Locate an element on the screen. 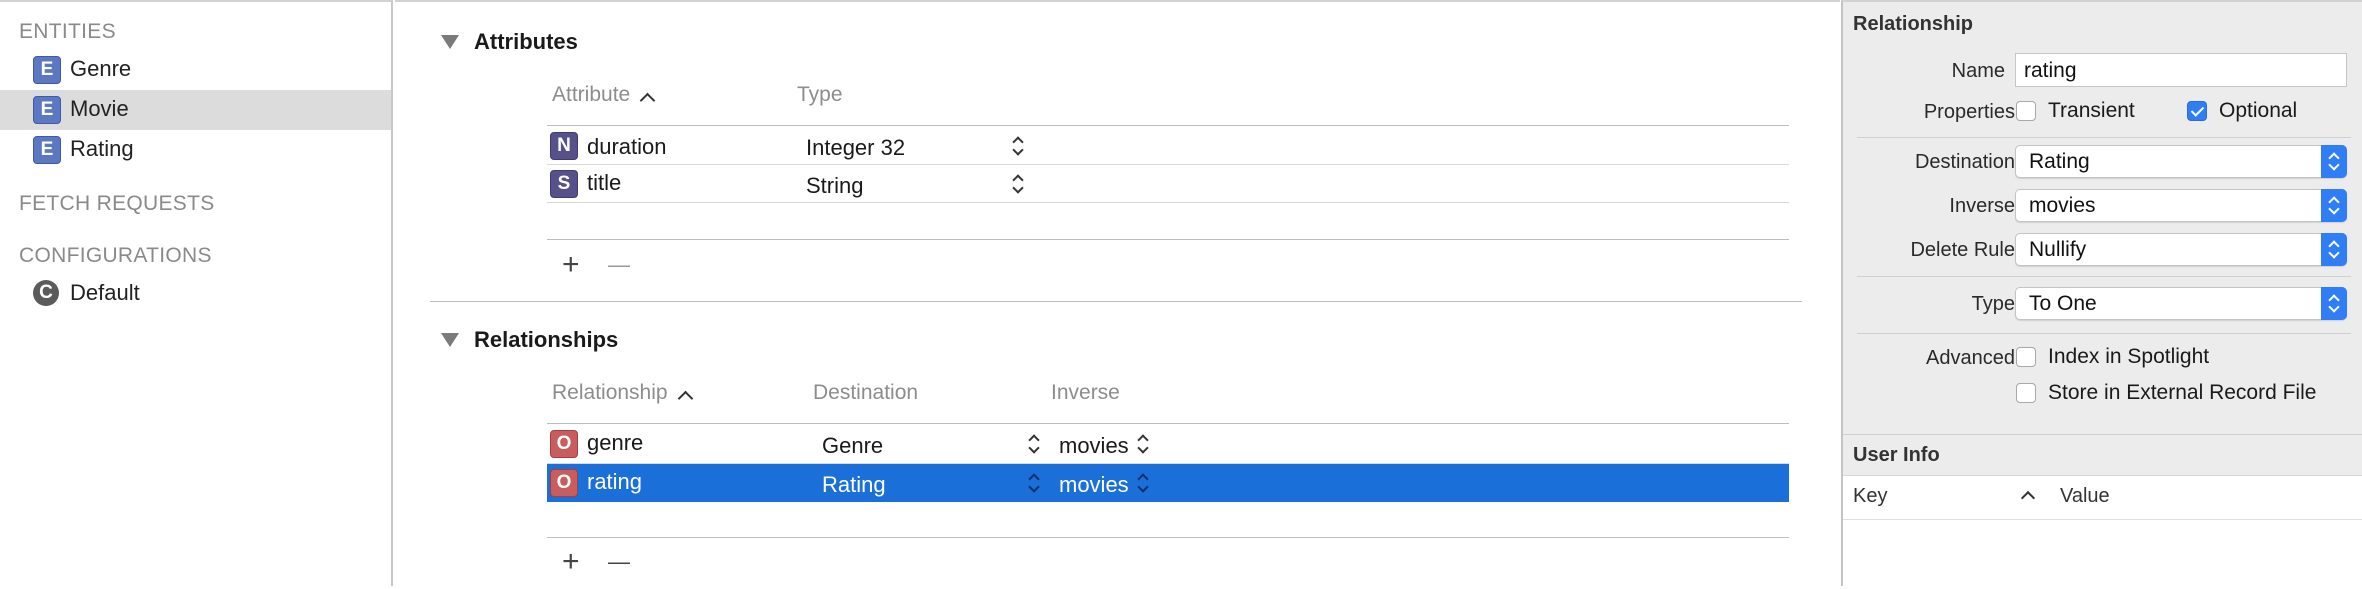  delete-rule-label: Delete Rule is located at coordinates (1962, 250).